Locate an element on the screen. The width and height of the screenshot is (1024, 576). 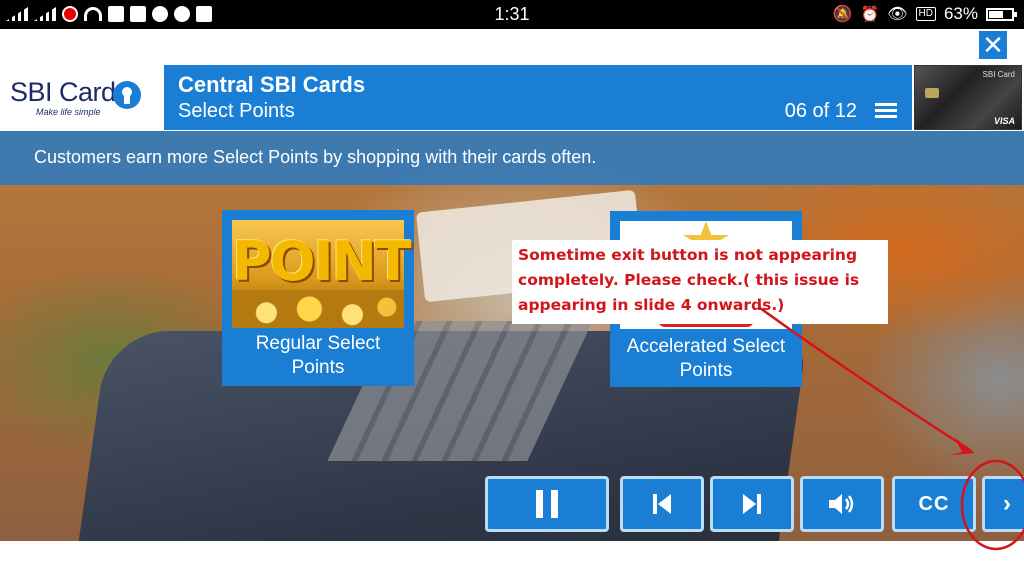
sbi-emblem-icon is located at coordinates (127, 95).